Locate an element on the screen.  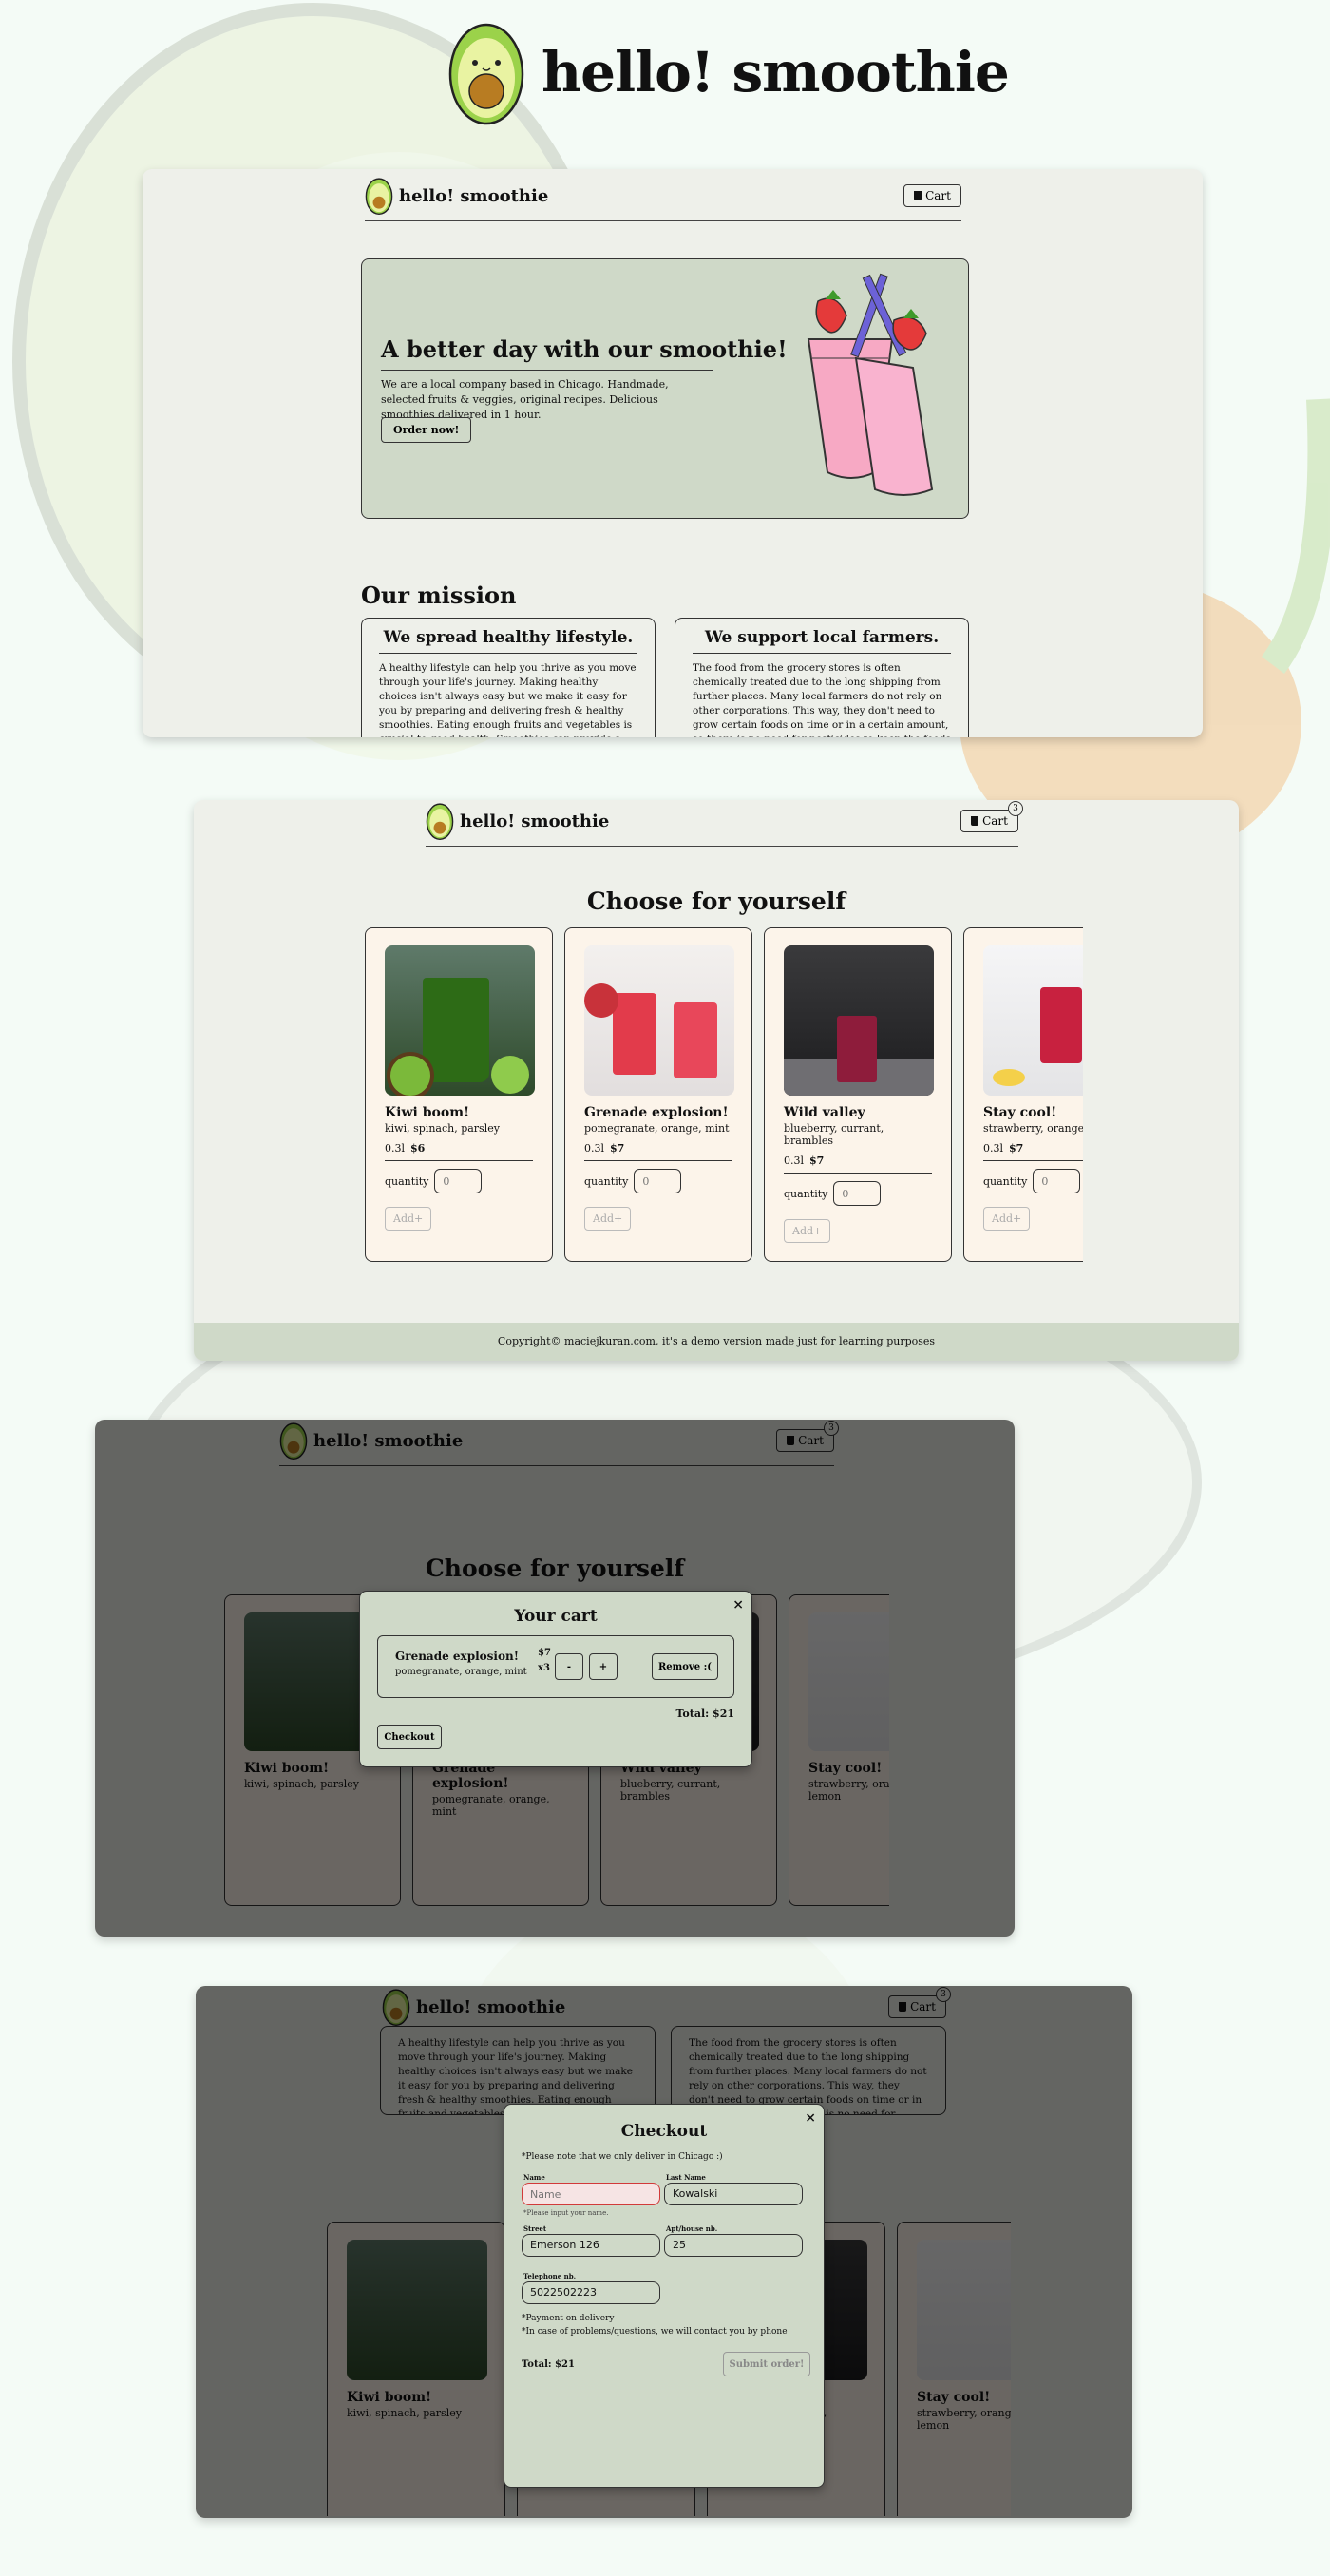
checkout-total: Total: $21 is located at coordinates (548, 2364).